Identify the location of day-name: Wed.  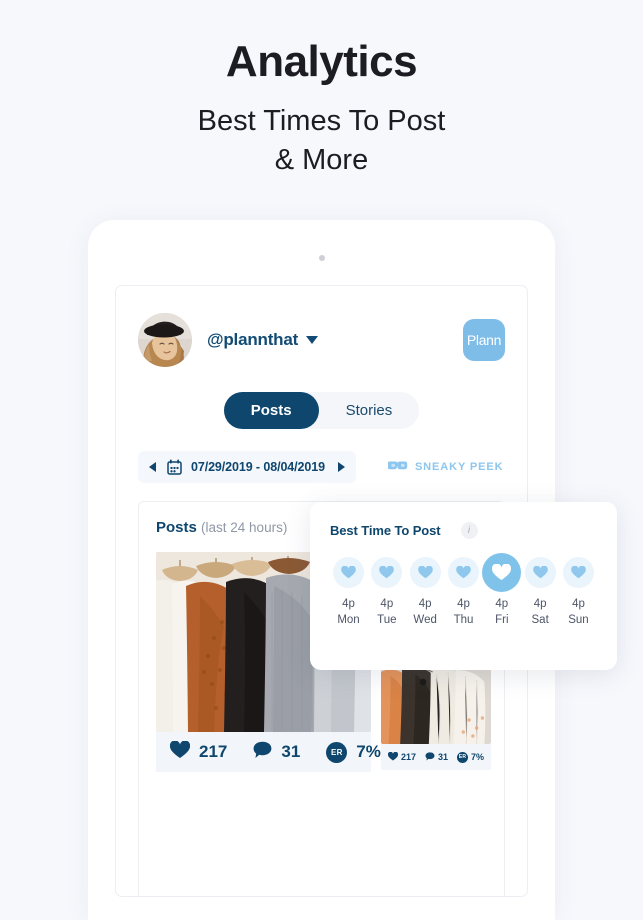
(425, 620).